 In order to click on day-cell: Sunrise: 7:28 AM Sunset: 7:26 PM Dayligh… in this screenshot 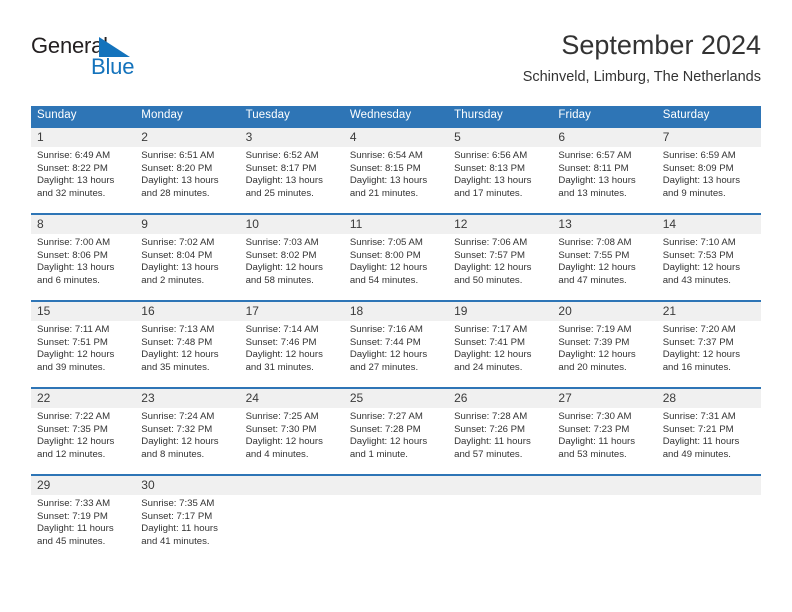, I will do `click(500, 441)`.